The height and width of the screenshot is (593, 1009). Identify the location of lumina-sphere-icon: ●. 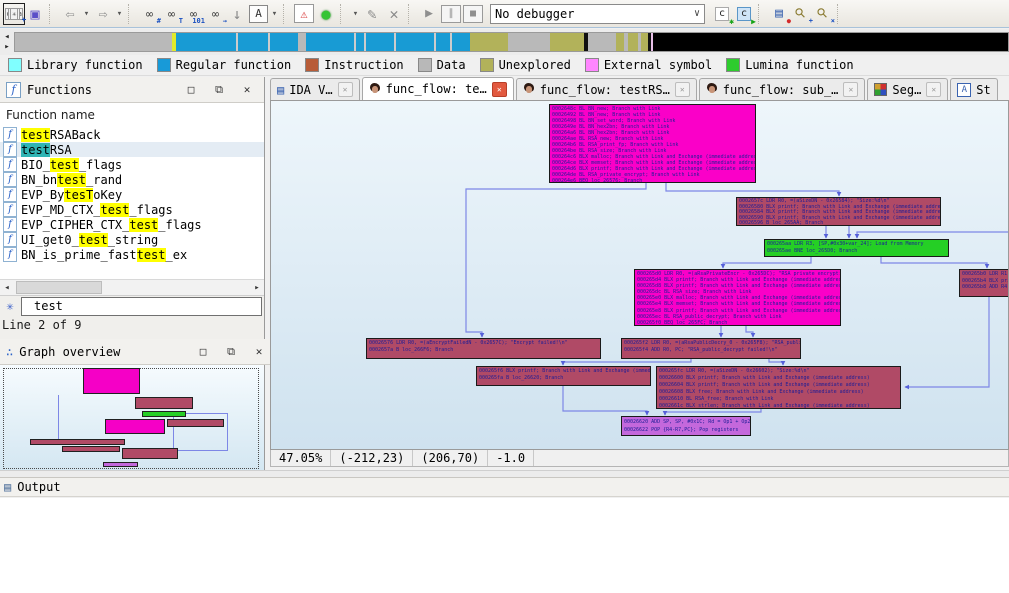
(326, 14).